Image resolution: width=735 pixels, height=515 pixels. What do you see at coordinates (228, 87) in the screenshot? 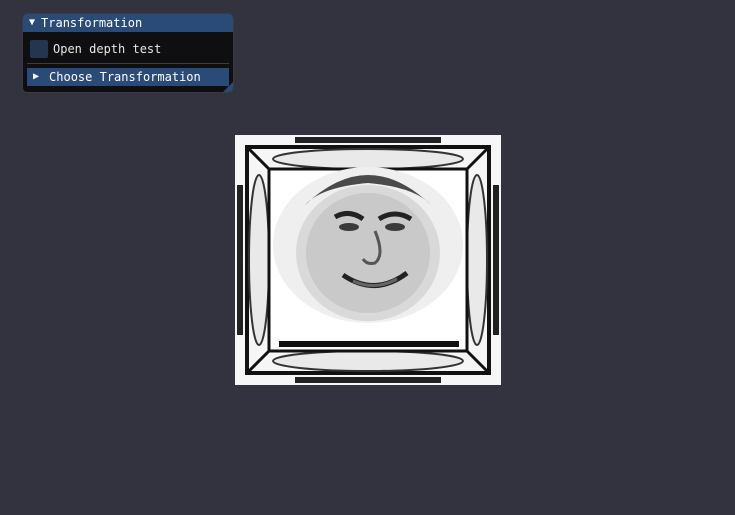
I see `resize-grip` at bounding box center [228, 87].